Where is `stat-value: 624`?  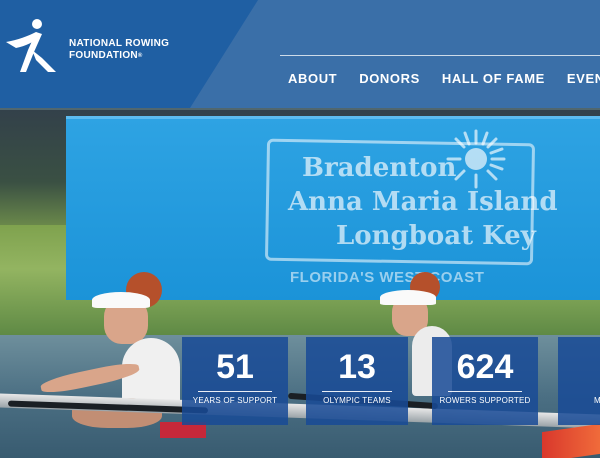 stat-value: 624 is located at coordinates (485, 367).